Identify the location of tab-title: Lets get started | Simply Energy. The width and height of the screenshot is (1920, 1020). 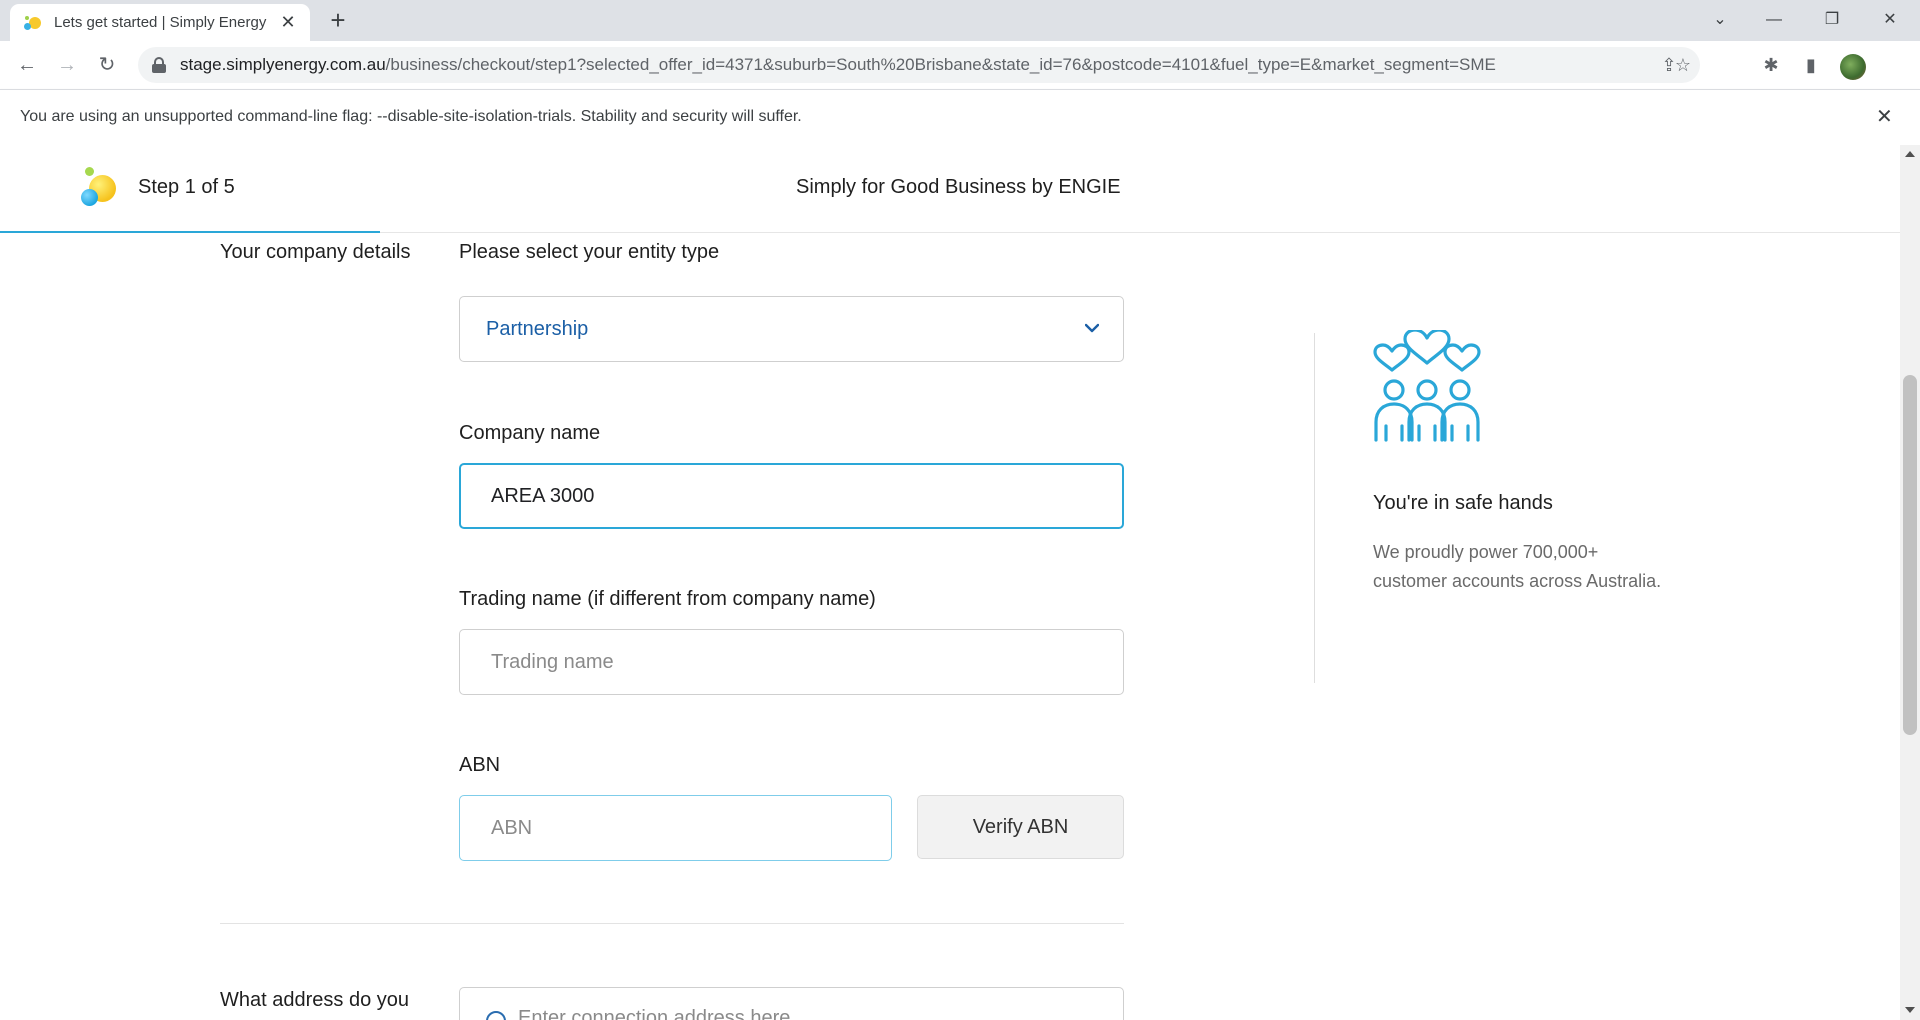
(160, 22).